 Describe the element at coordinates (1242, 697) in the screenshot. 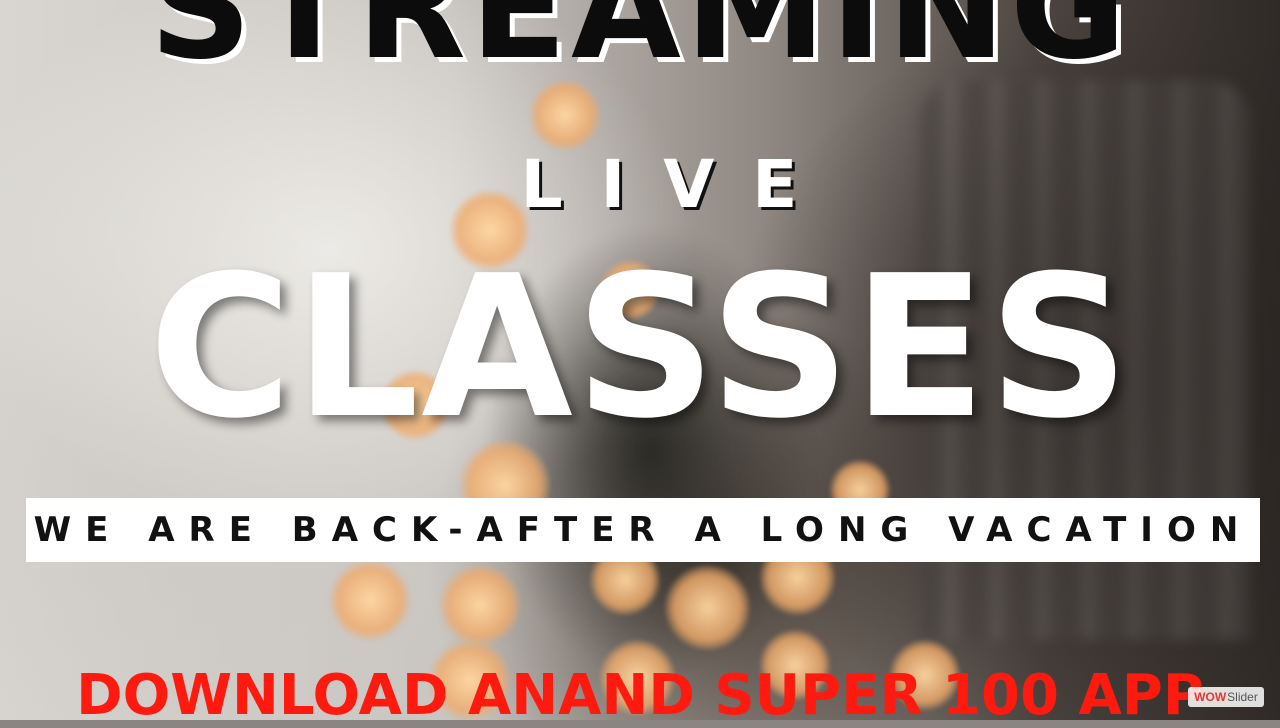

I see `watermark-brand-part2: Slider` at that location.